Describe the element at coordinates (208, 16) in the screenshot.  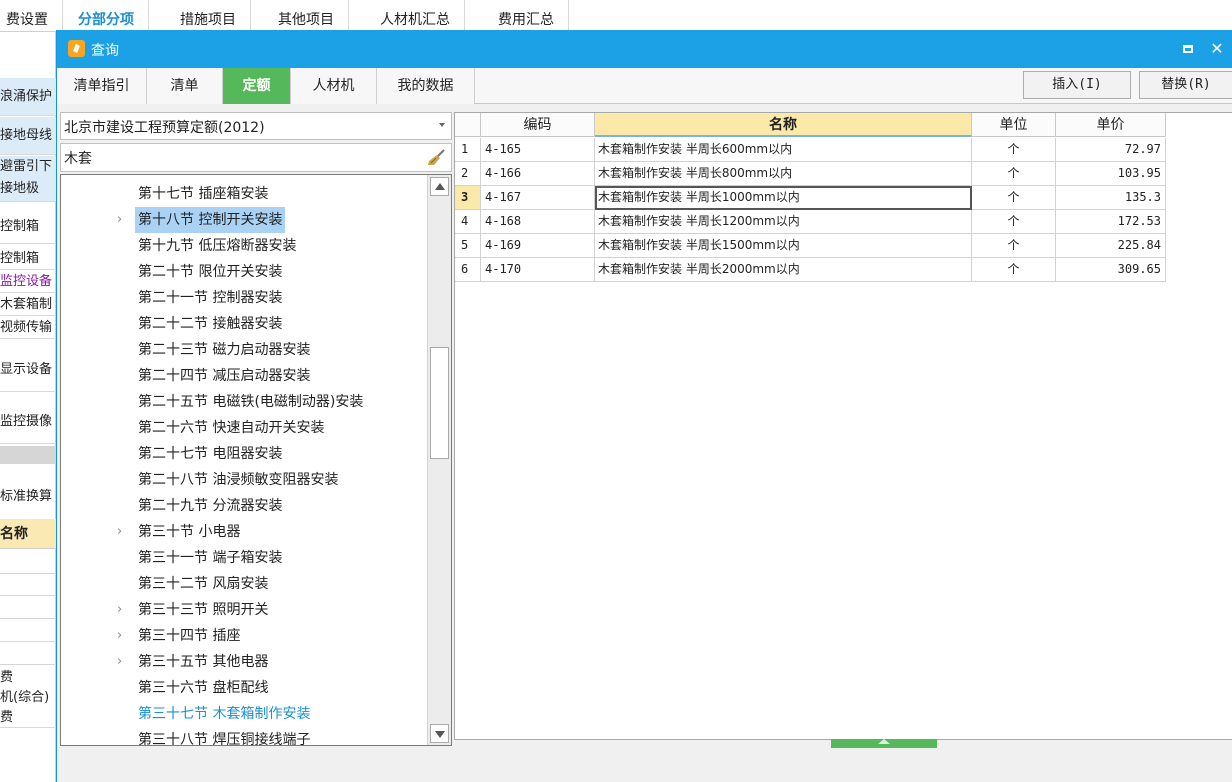
I see `app-tab-measures: 措施项目` at that location.